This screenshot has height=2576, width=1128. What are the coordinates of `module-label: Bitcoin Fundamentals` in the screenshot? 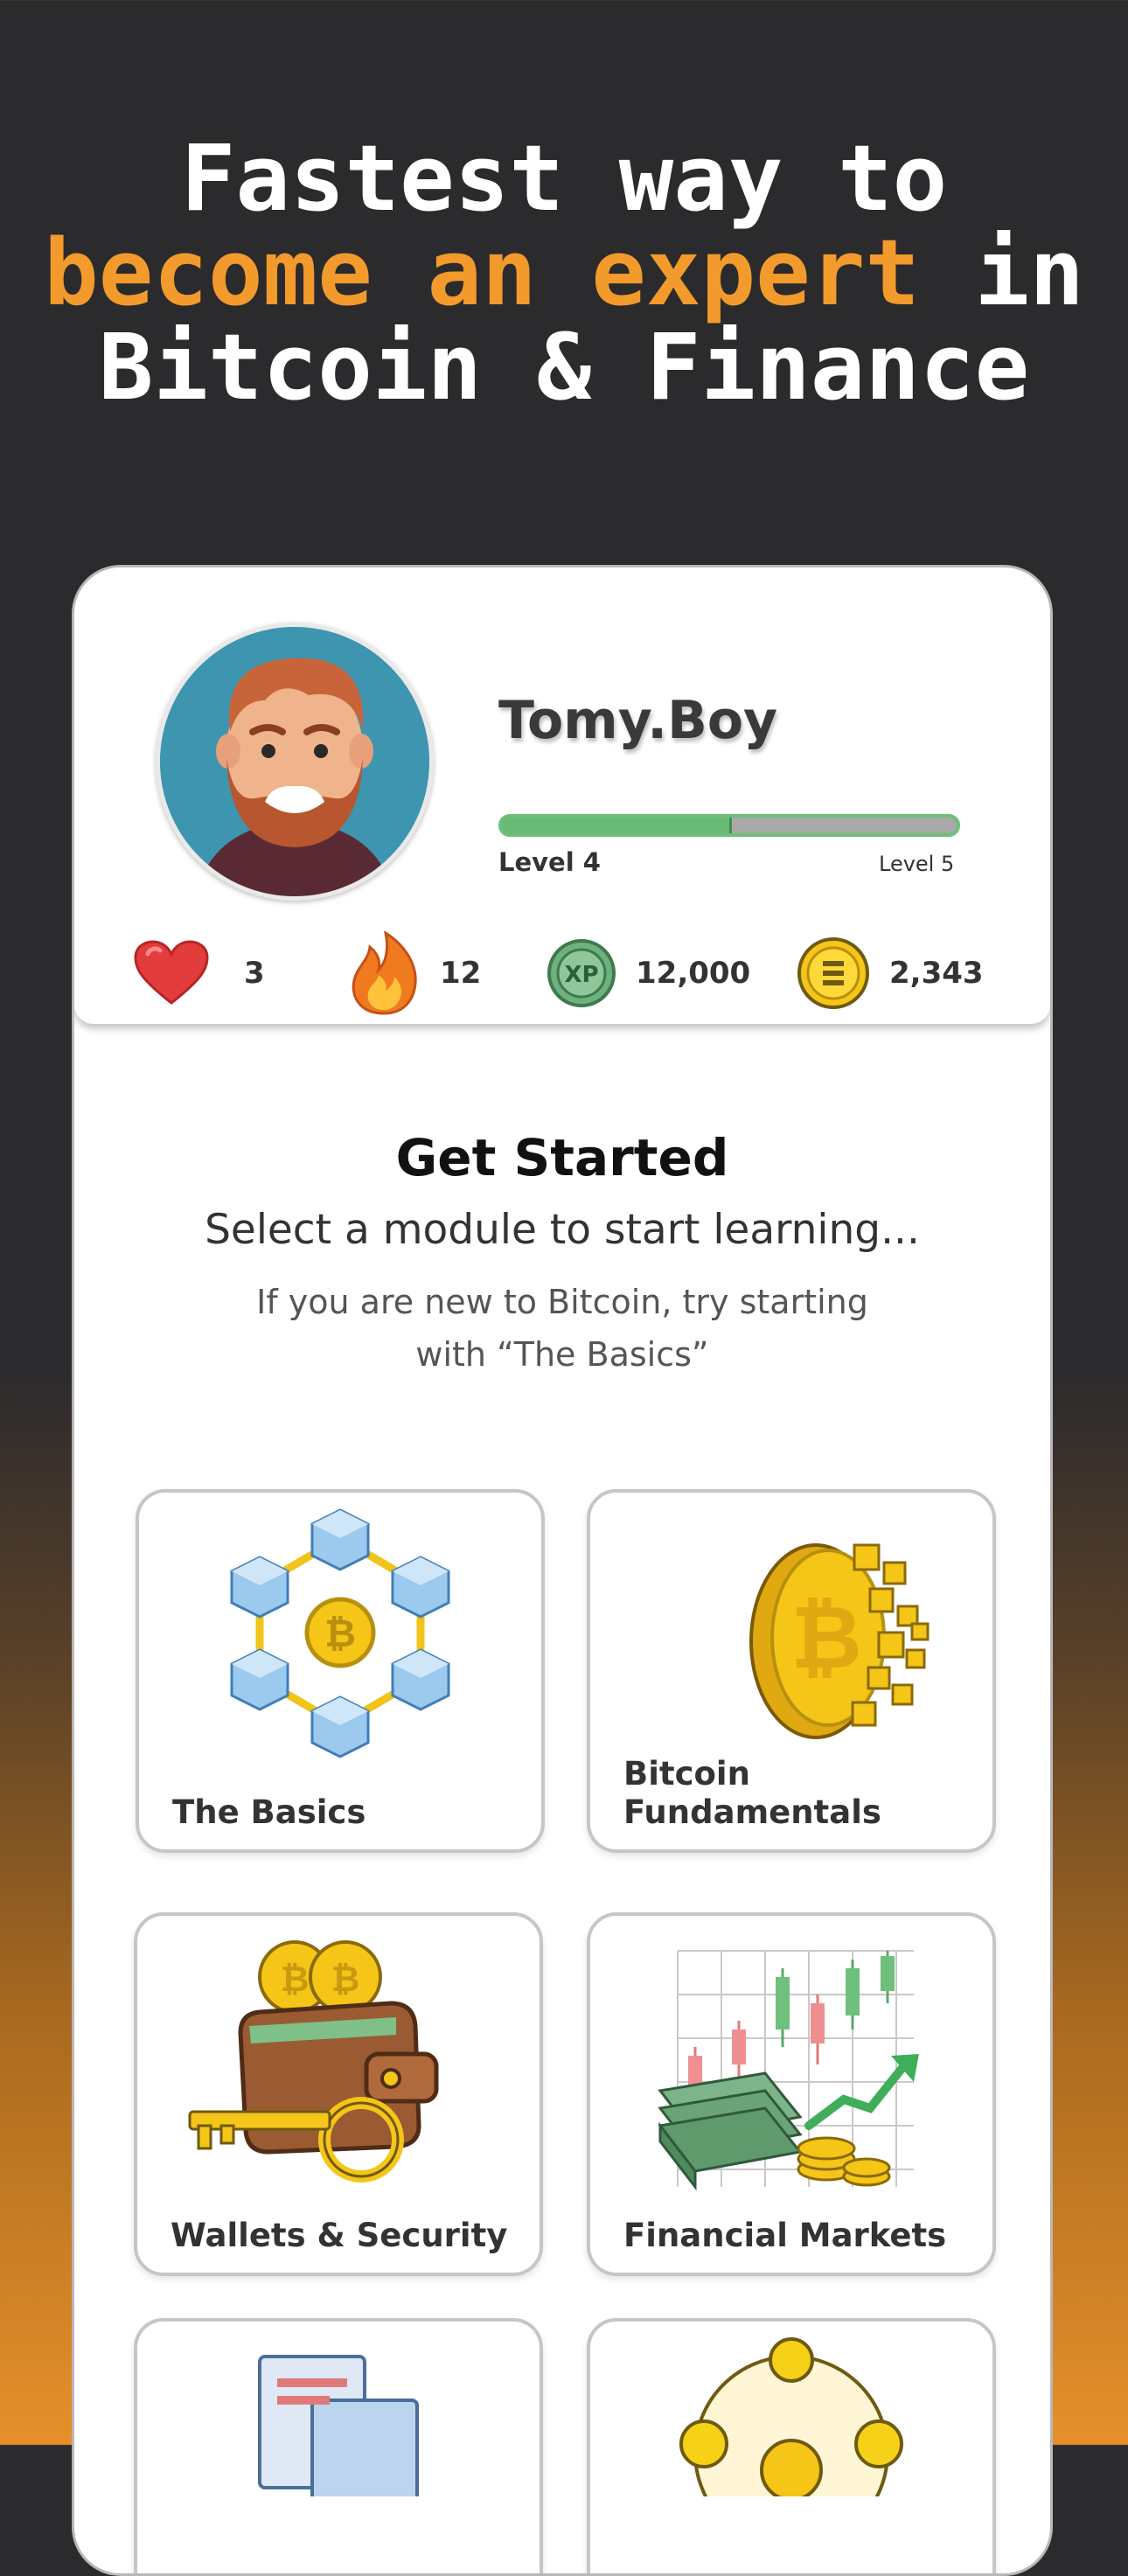 It's located at (752, 1793).